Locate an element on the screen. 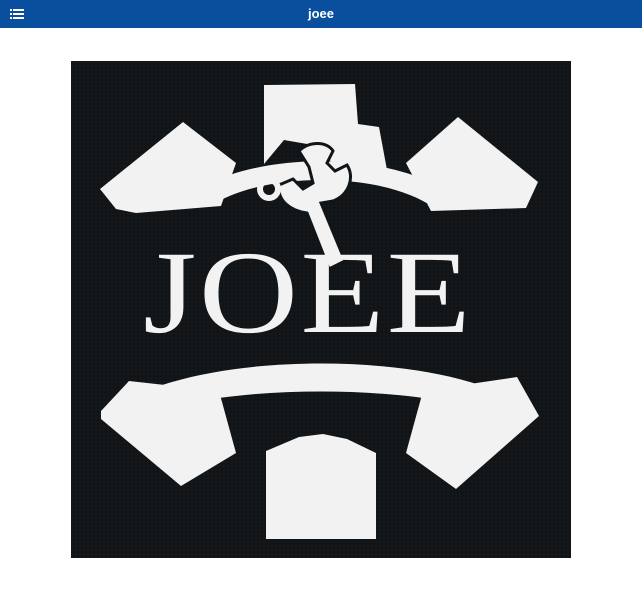 Image resolution: width=642 pixels, height=592 pixels. app-title: joee is located at coordinates (320, 13).